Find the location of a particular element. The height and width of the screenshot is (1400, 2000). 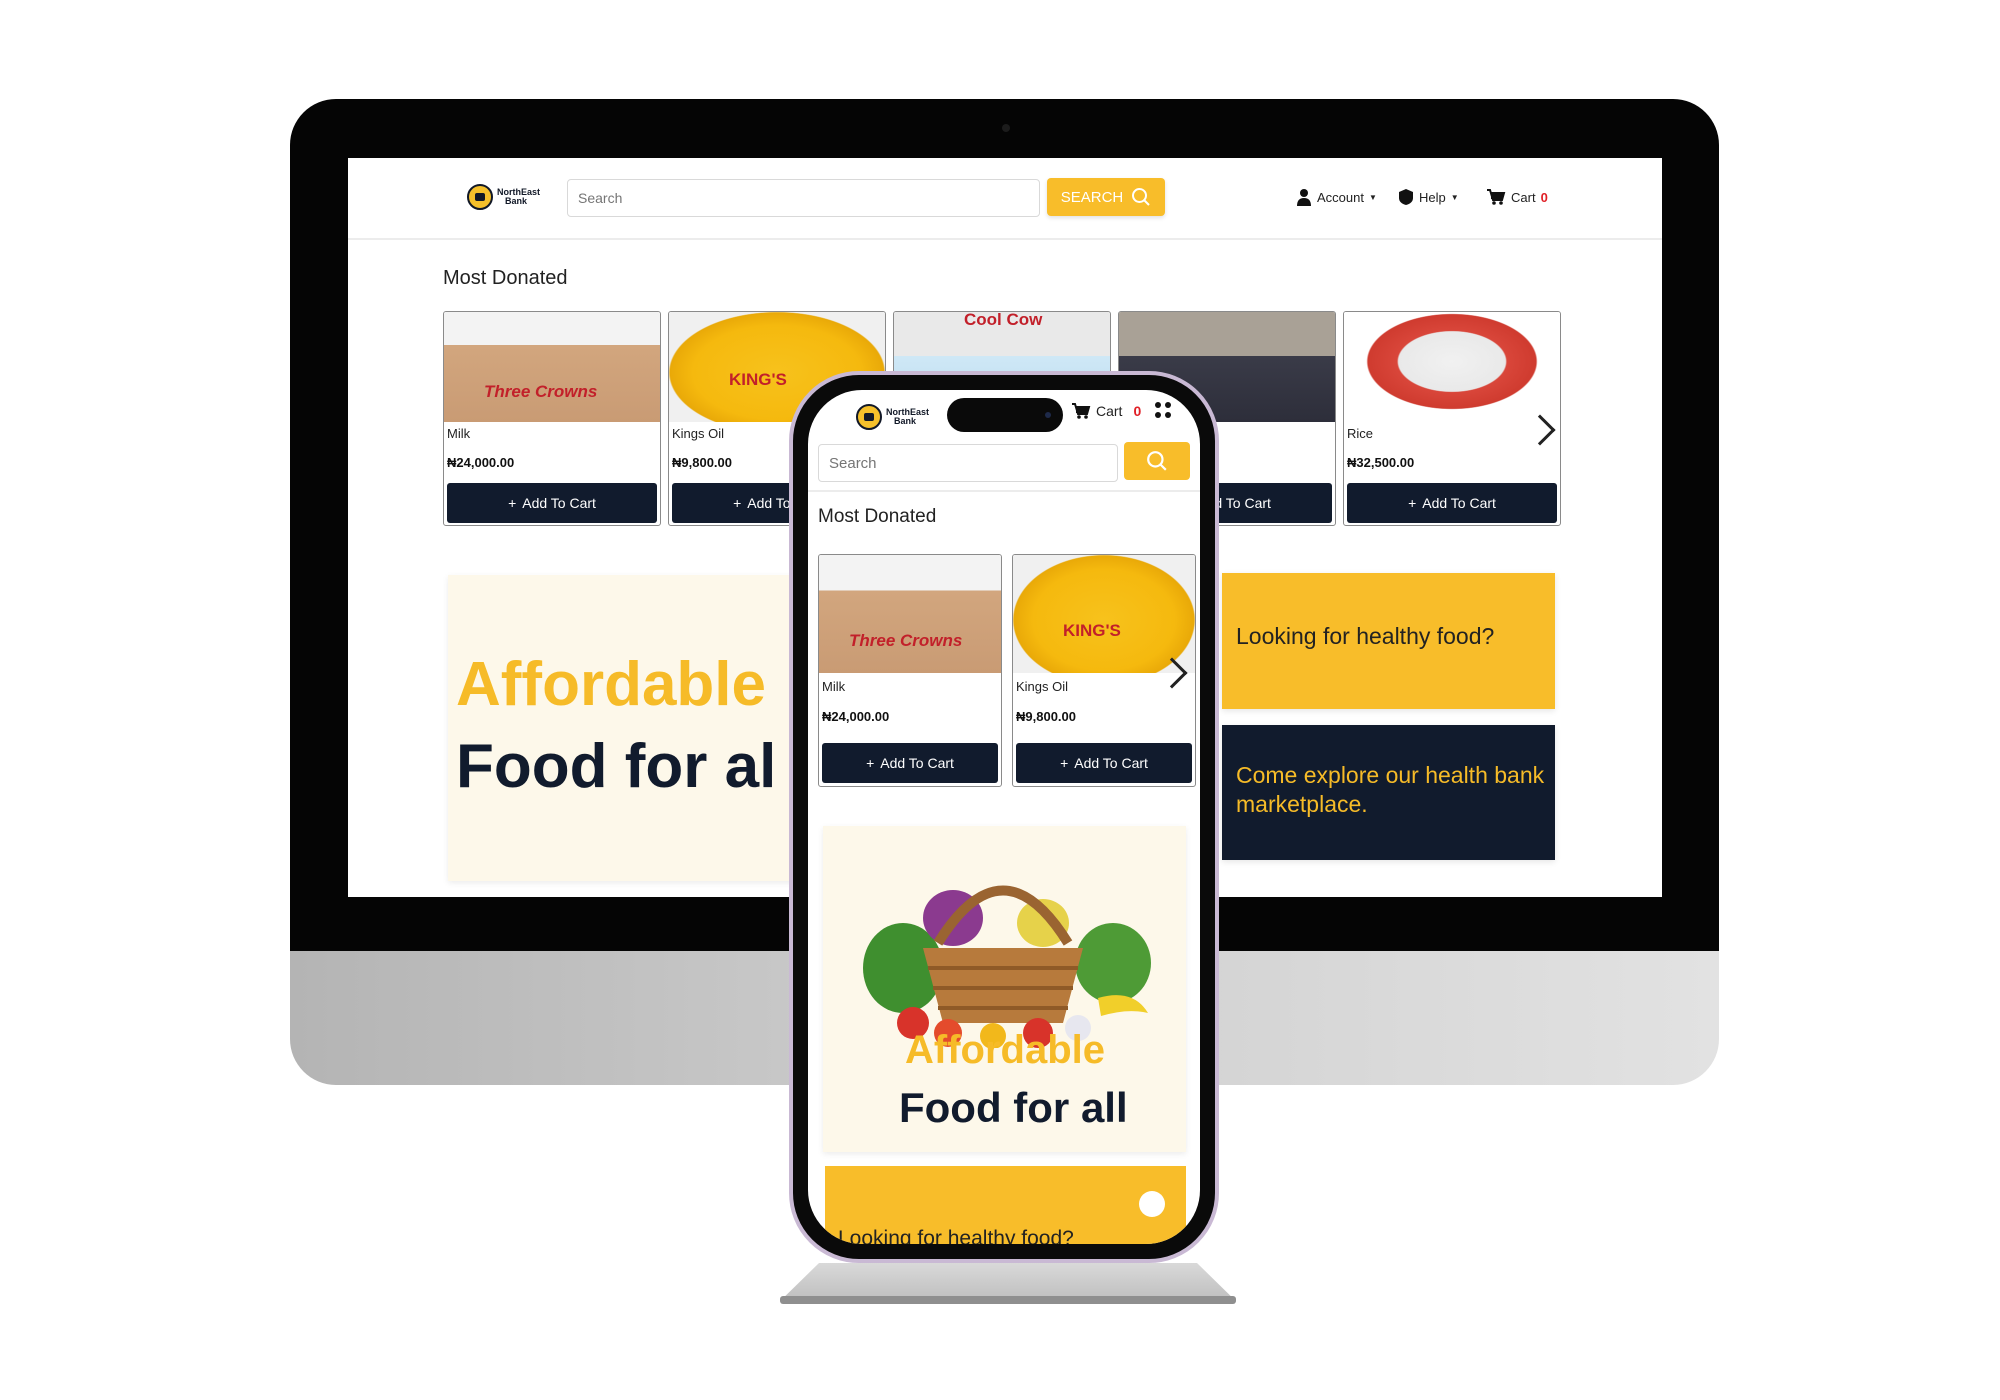

dynamic-island is located at coordinates (1005, 415).